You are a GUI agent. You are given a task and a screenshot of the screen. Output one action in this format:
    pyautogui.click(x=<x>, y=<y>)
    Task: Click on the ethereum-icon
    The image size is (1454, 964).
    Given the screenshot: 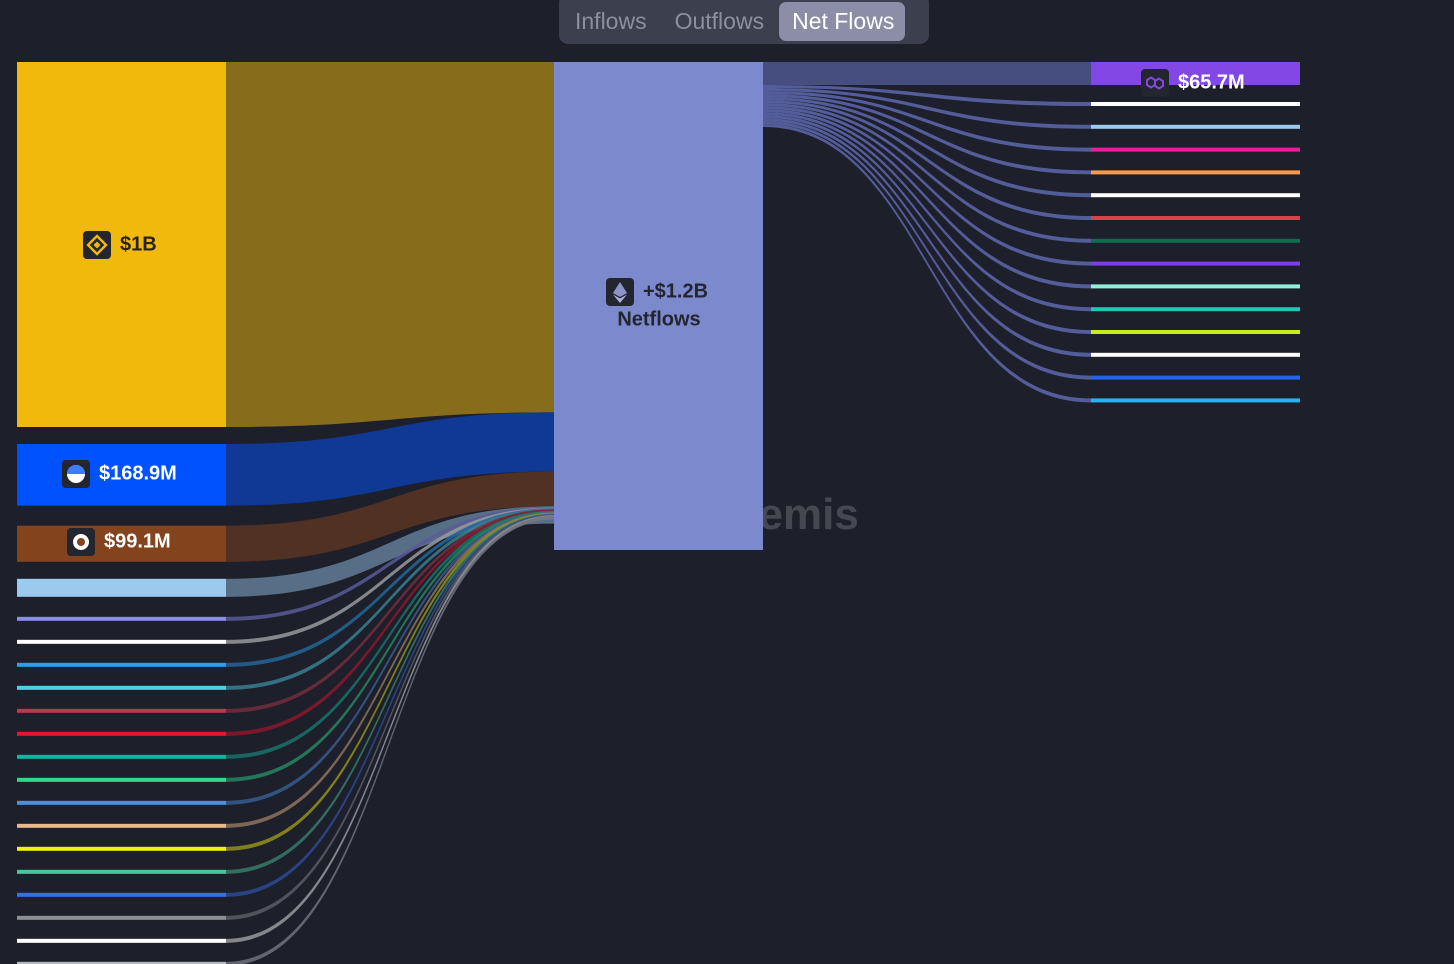 What is the action you would take?
    pyautogui.click(x=620, y=292)
    